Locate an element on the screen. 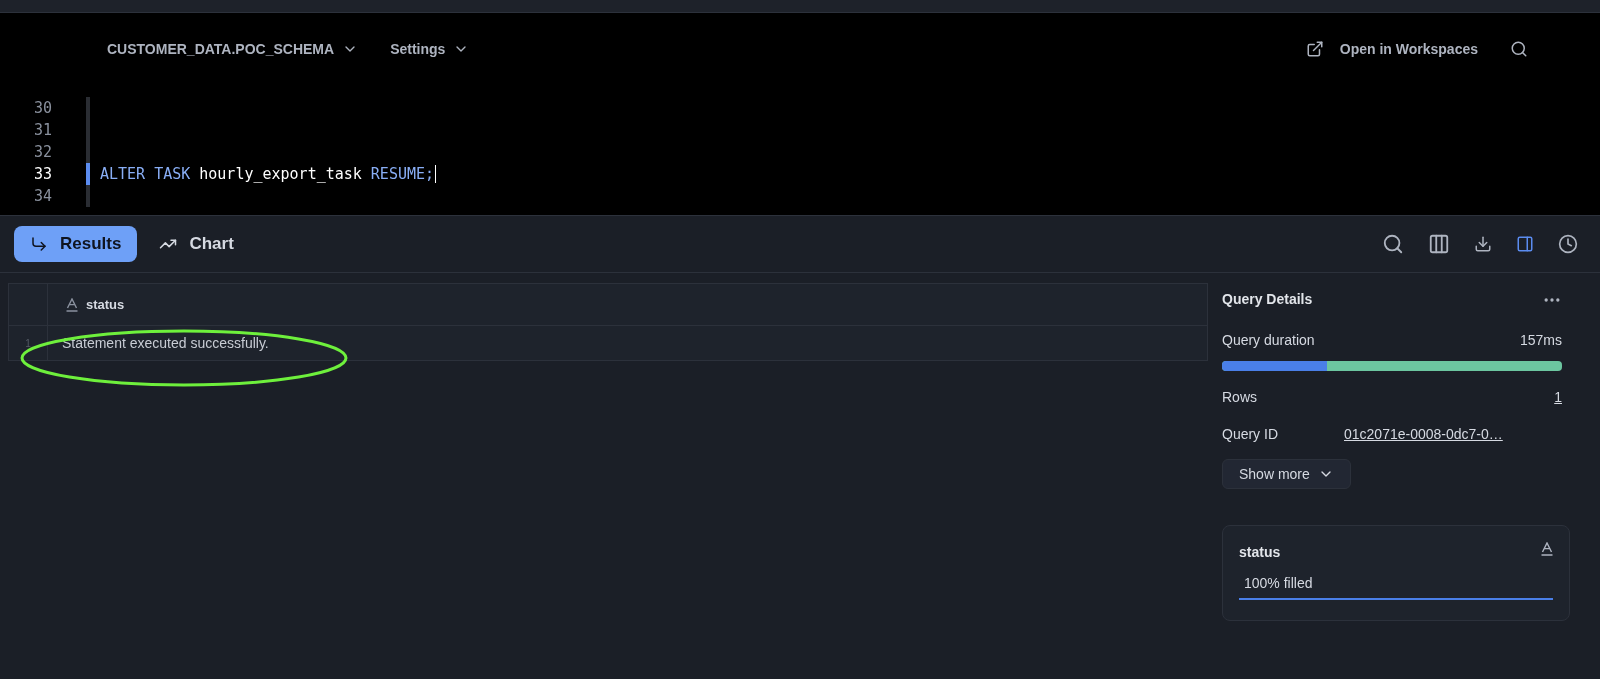 Image resolution: width=1600 pixels, height=679 pixels. clock-icon is located at coordinates (1568, 244).